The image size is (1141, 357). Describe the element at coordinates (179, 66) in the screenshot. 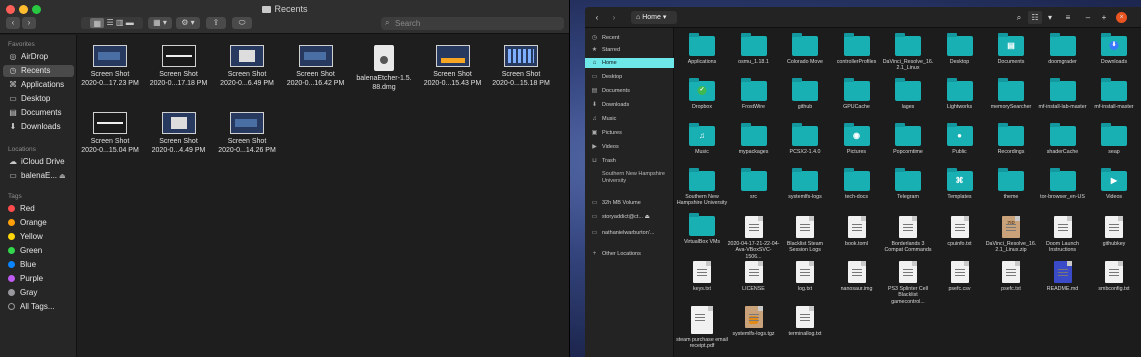

I see `file-item: Screen Shot 2020-0...17.18 PM` at that location.